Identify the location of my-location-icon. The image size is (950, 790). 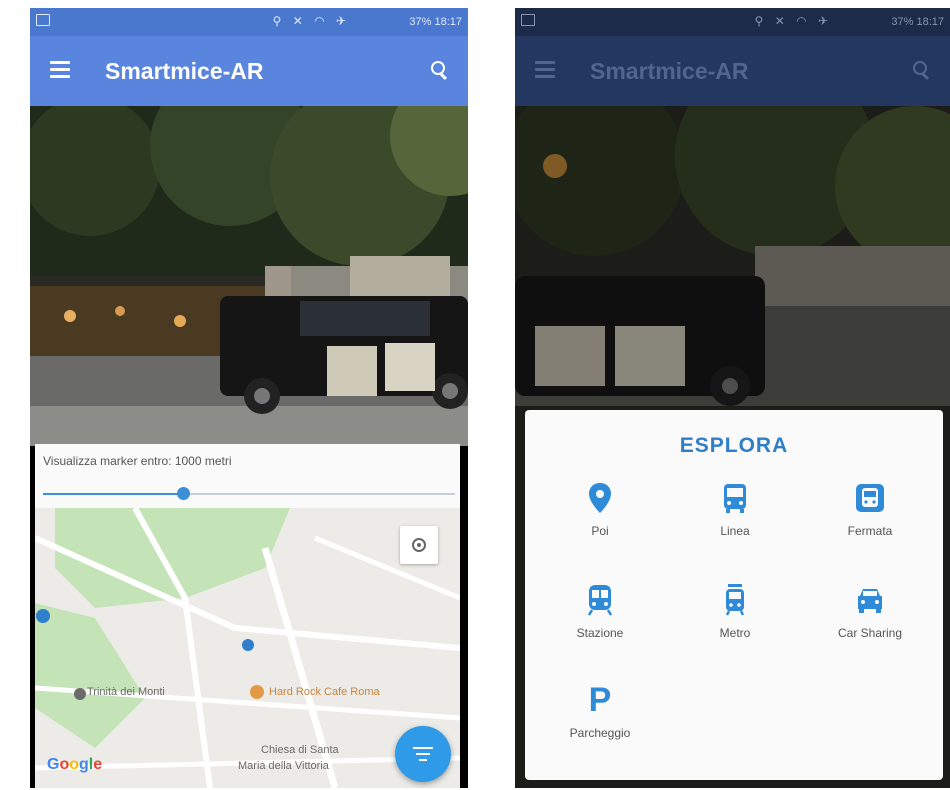
(419, 545).